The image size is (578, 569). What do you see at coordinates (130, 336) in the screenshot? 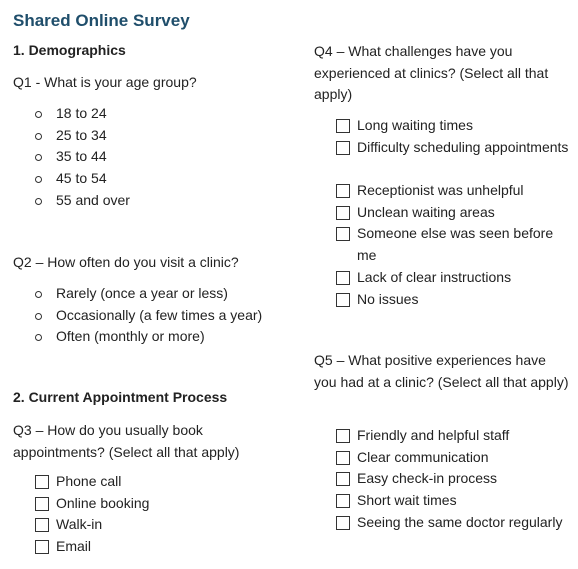
I see `option-label: Often (monthly or more)` at bounding box center [130, 336].